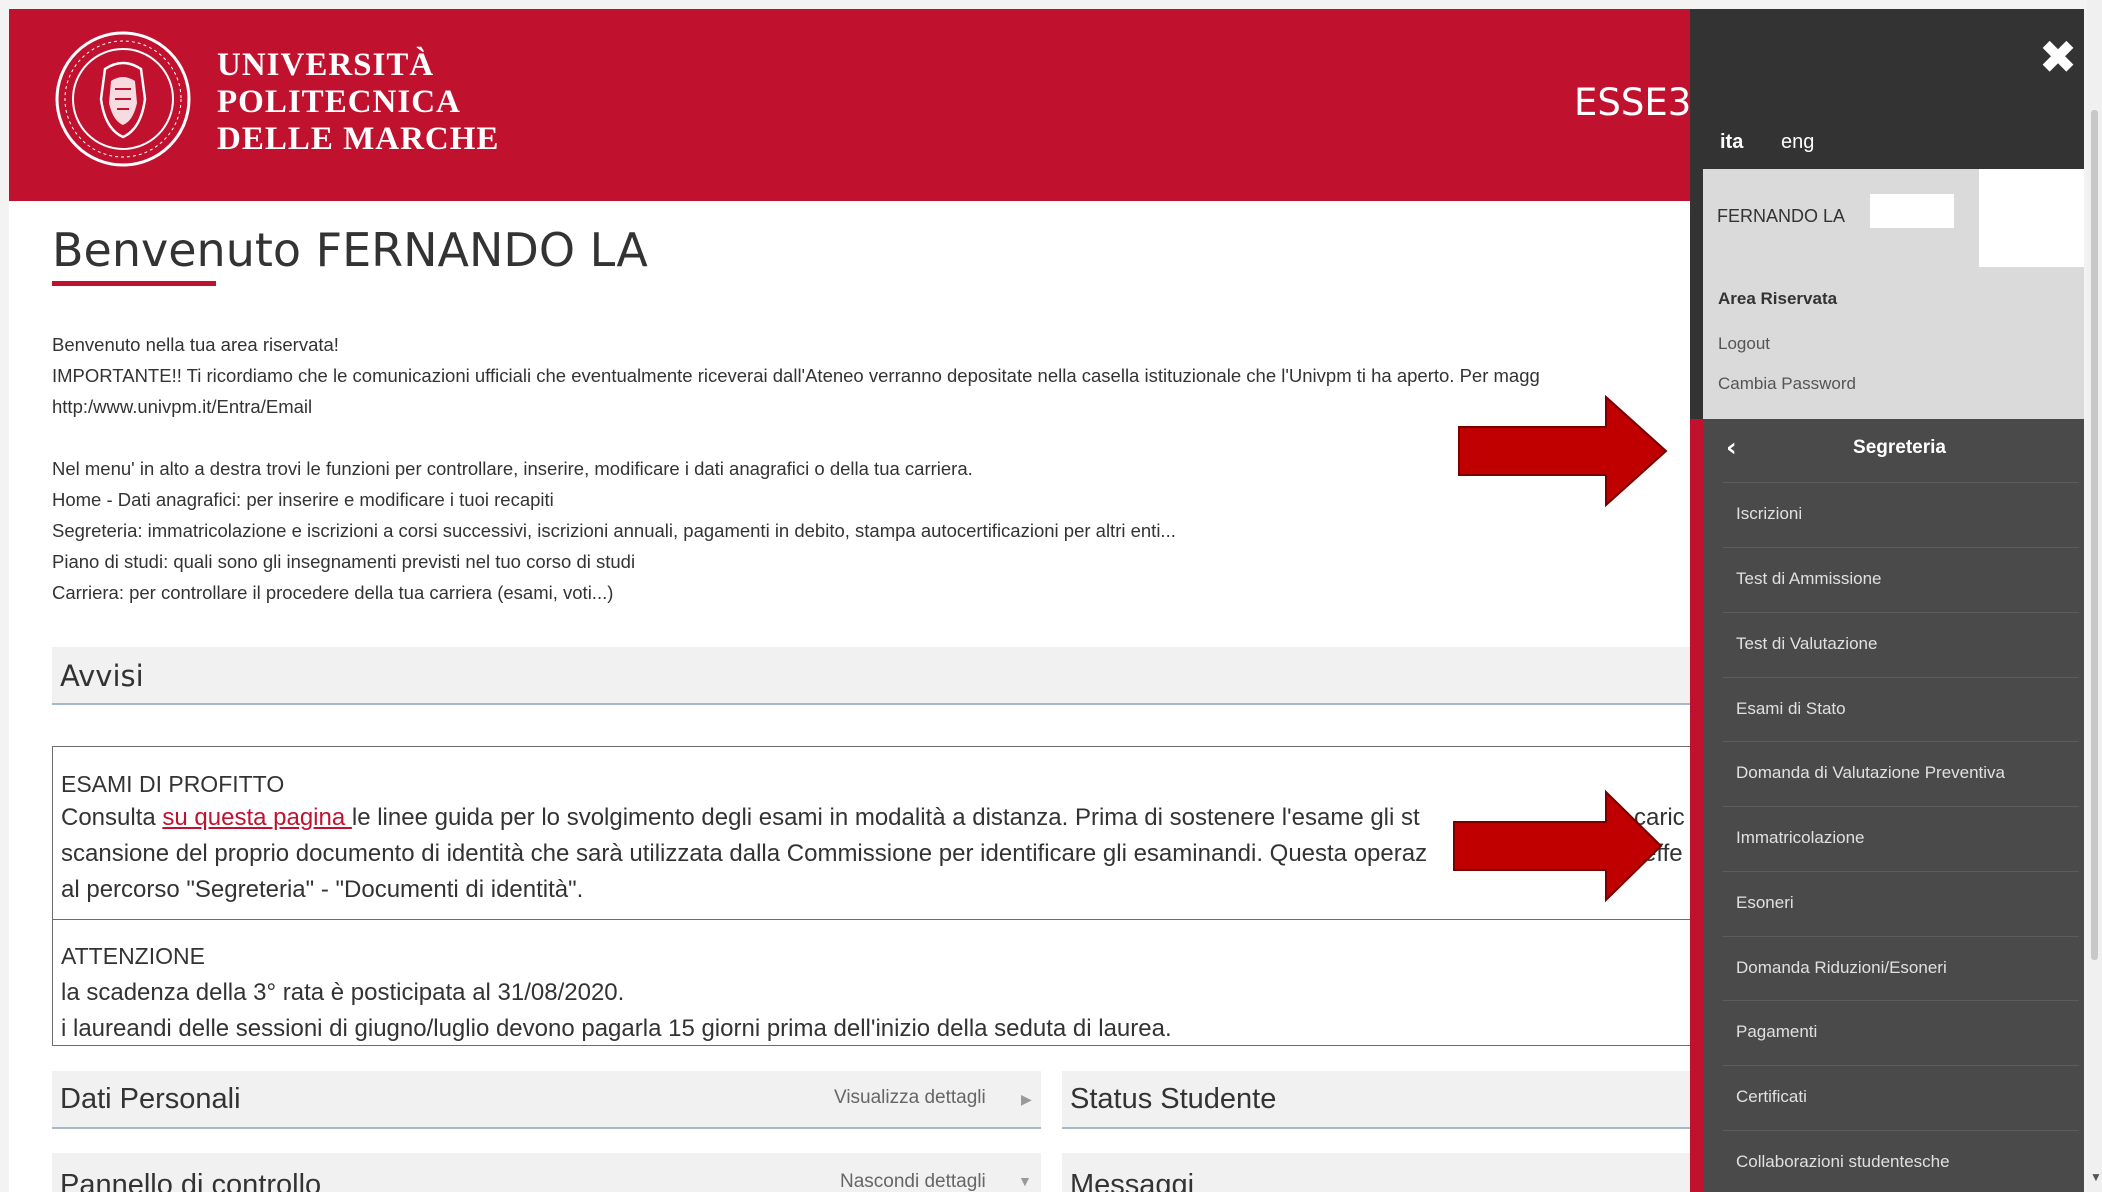 The height and width of the screenshot is (1192, 2102). What do you see at coordinates (1871, 772) in the screenshot?
I see `menu-item-label: Domanda di Valutazione Preventiva` at bounding box center [1871, 772].